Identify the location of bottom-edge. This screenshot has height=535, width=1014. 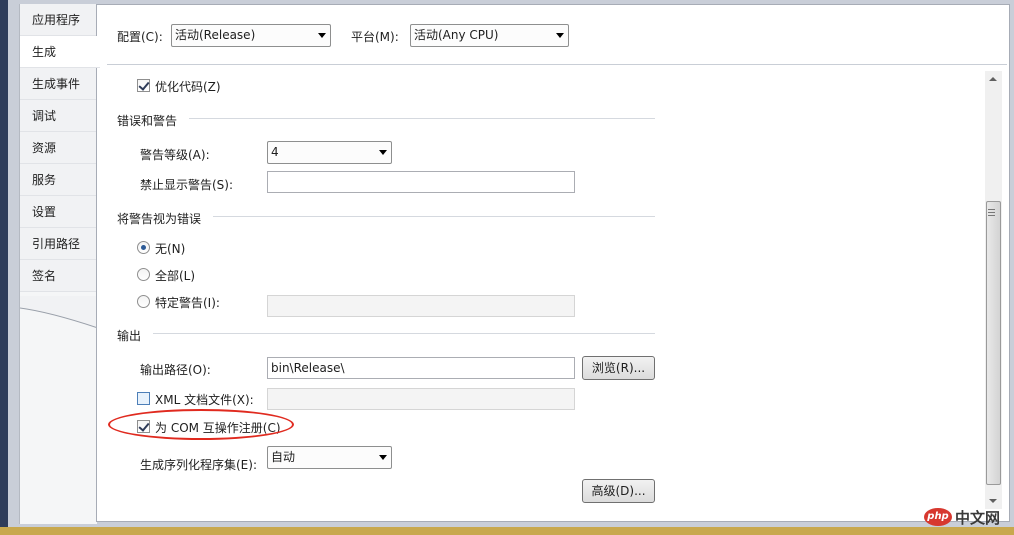
(507, 531).